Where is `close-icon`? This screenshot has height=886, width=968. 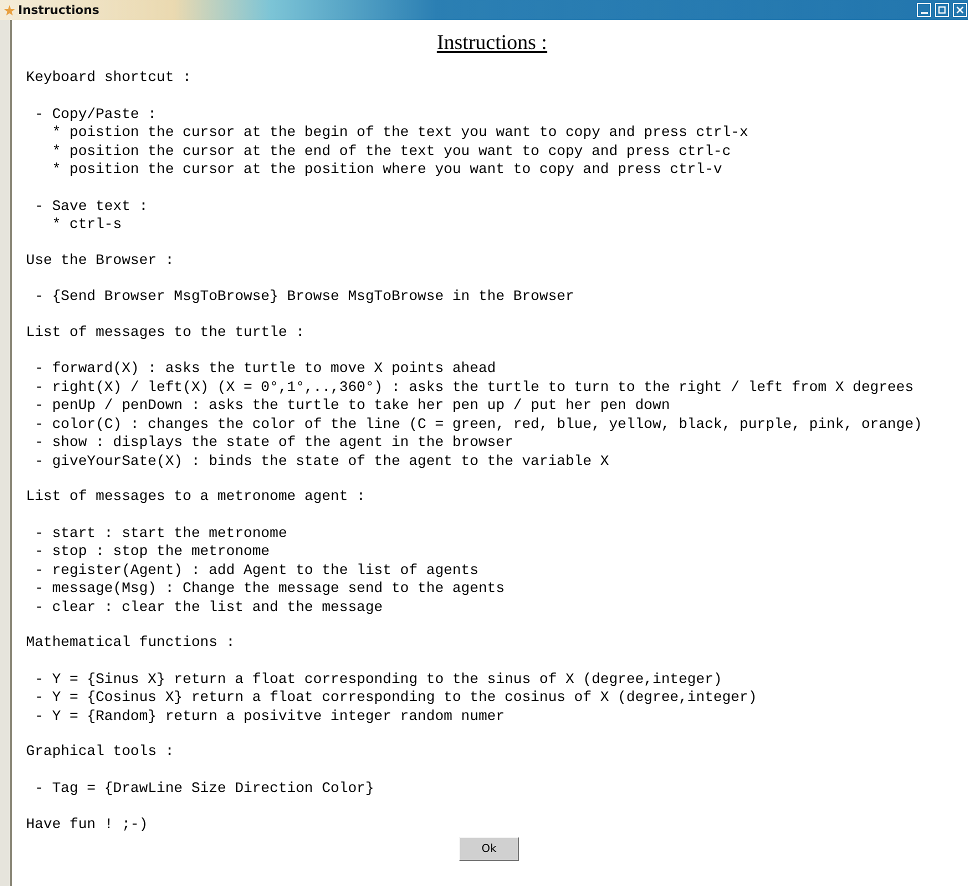
close-icon is located at coordinates (960, 10).